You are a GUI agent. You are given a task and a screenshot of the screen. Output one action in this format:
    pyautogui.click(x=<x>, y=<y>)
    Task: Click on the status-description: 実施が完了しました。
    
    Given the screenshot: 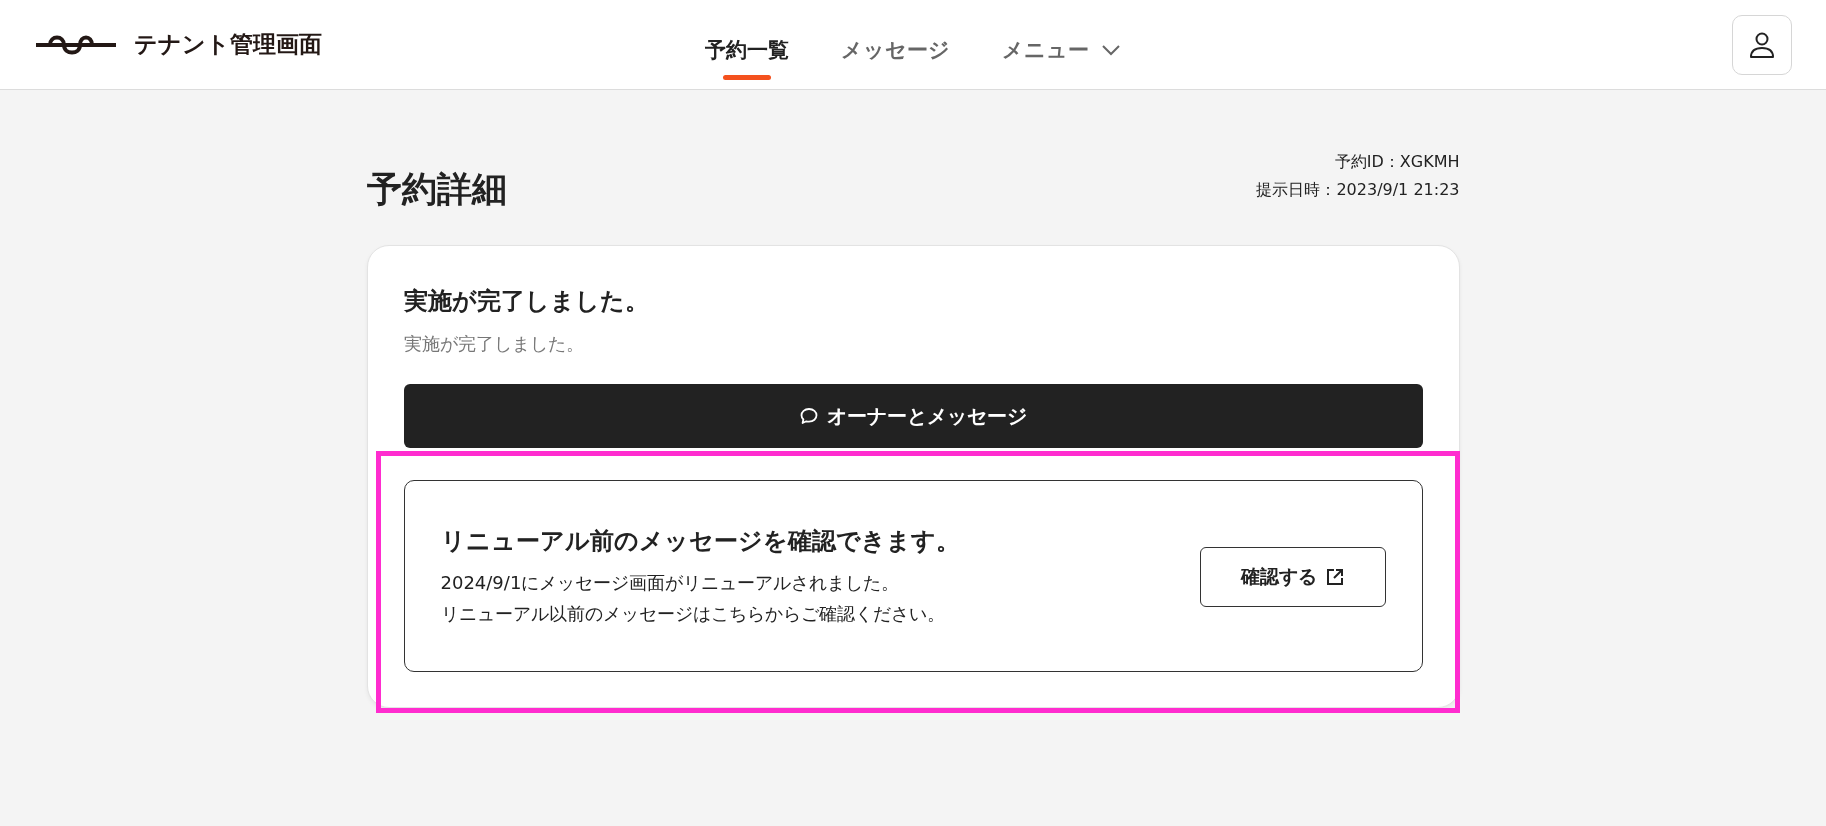 What is the action you would take?
    pyautogui.click(x=494, y=344)
    